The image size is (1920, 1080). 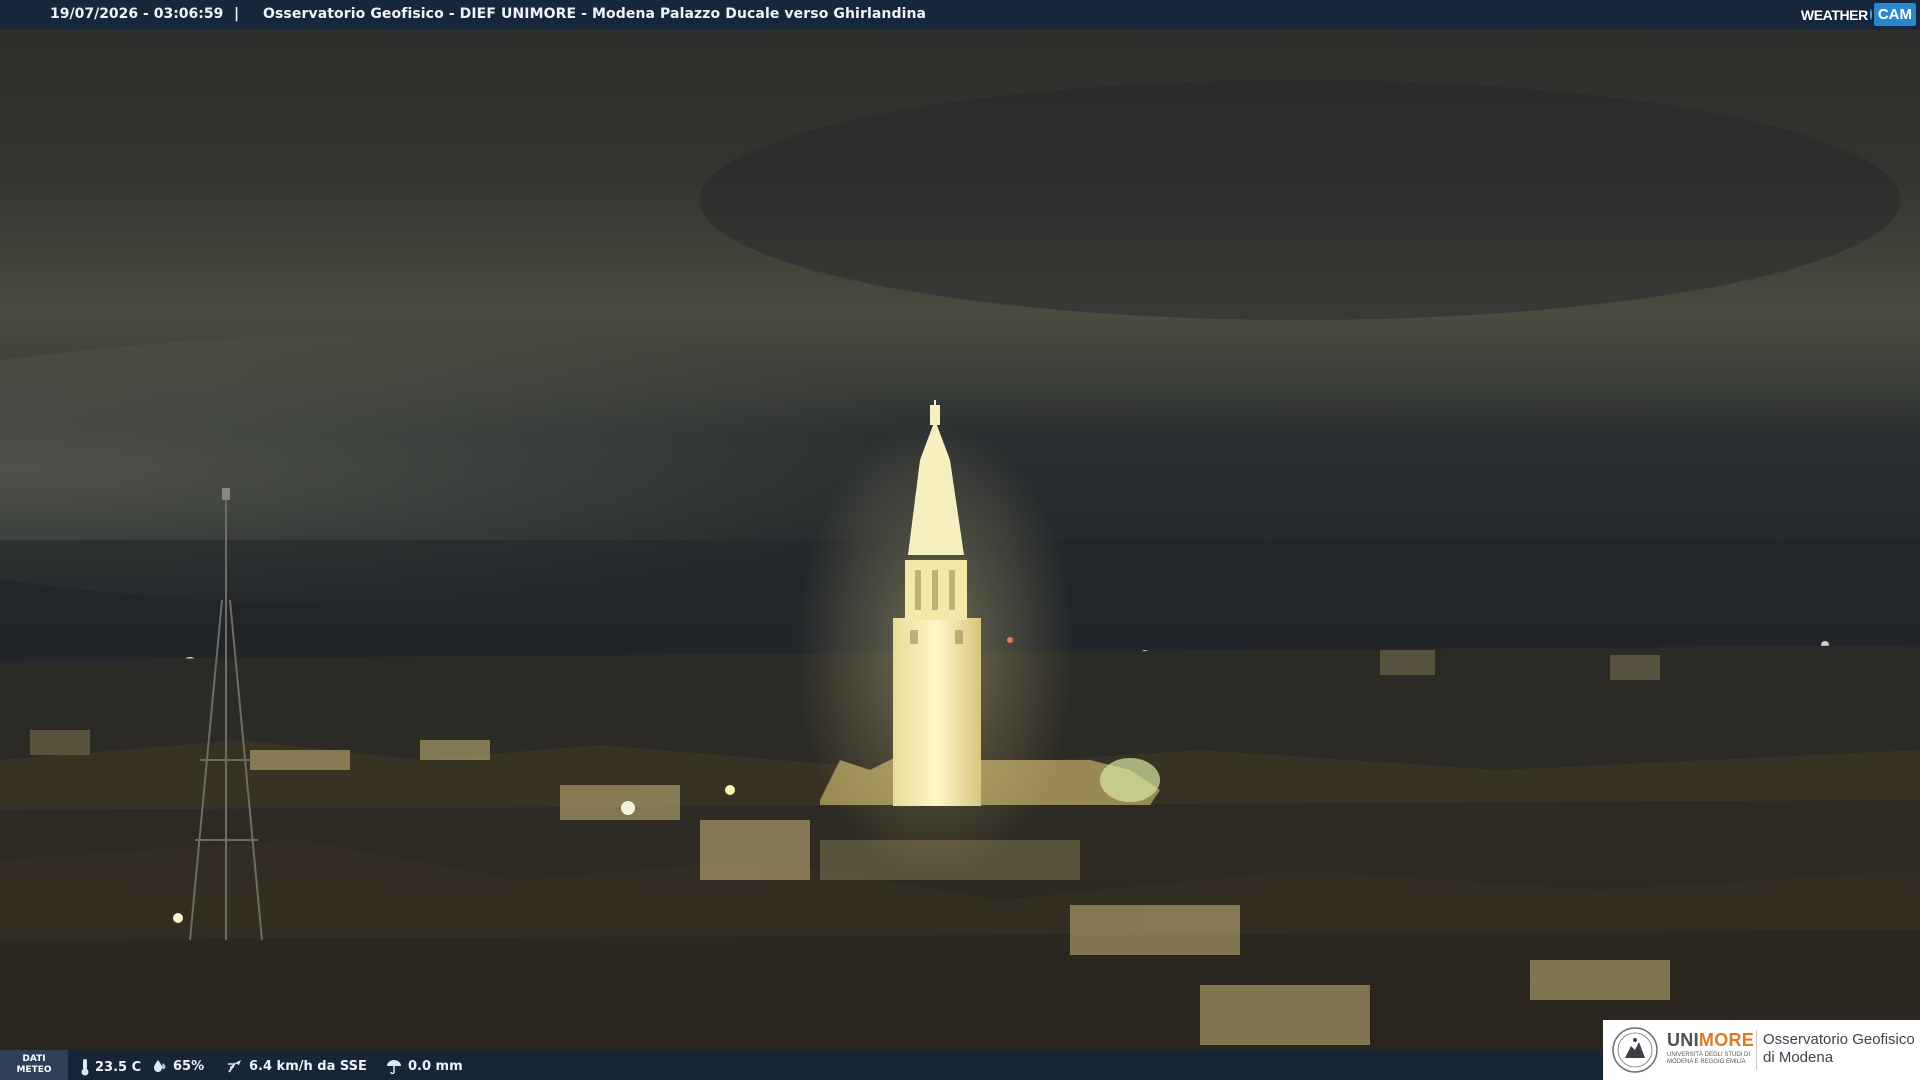 I want to click on unimore-name-main: UNI, so click(x=1683, y=1040).